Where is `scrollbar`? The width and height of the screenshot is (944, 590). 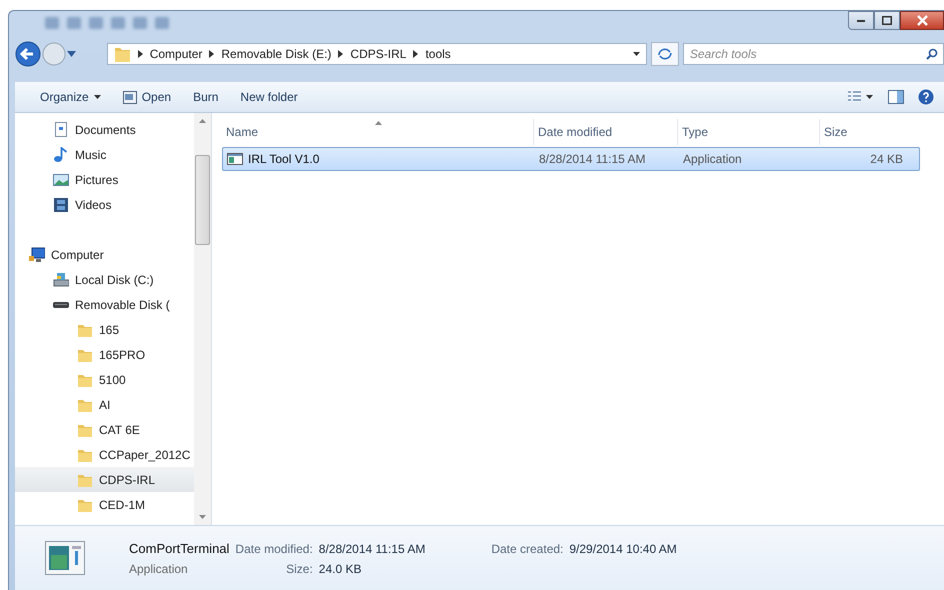 scrollbar is located at coordinates (202, 319).